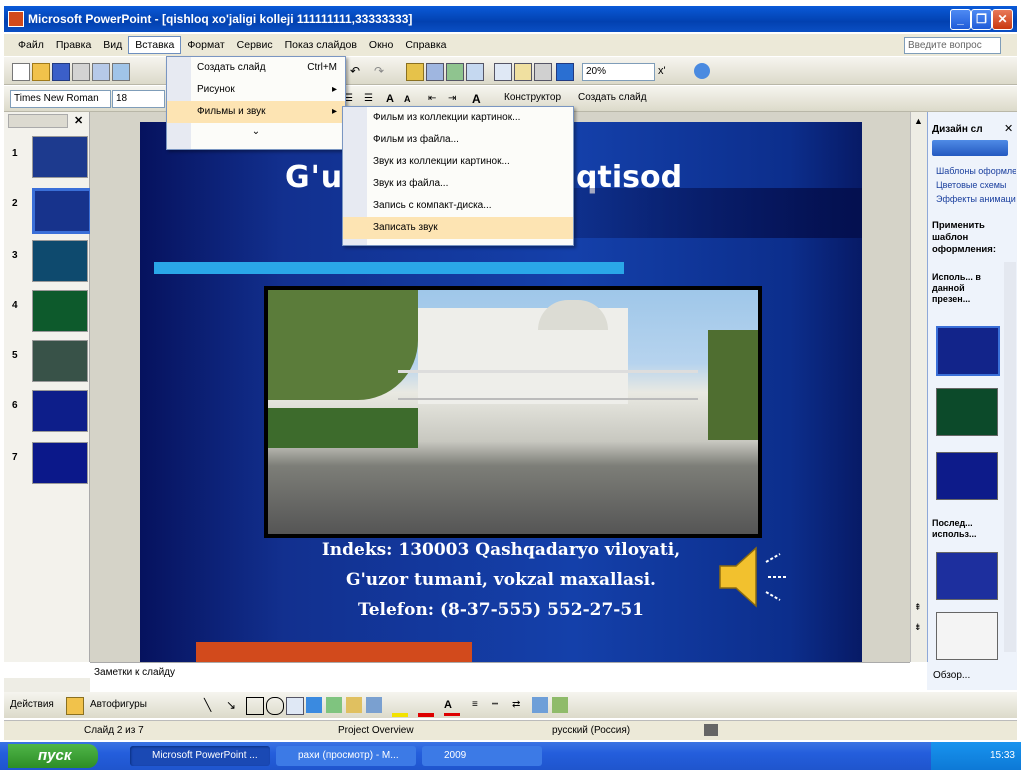 This screenshot has width=1021, height=770. Describe the element at coordinates (155, 45) in the screenshot. I see `menu-insert: Вставка` at that location.